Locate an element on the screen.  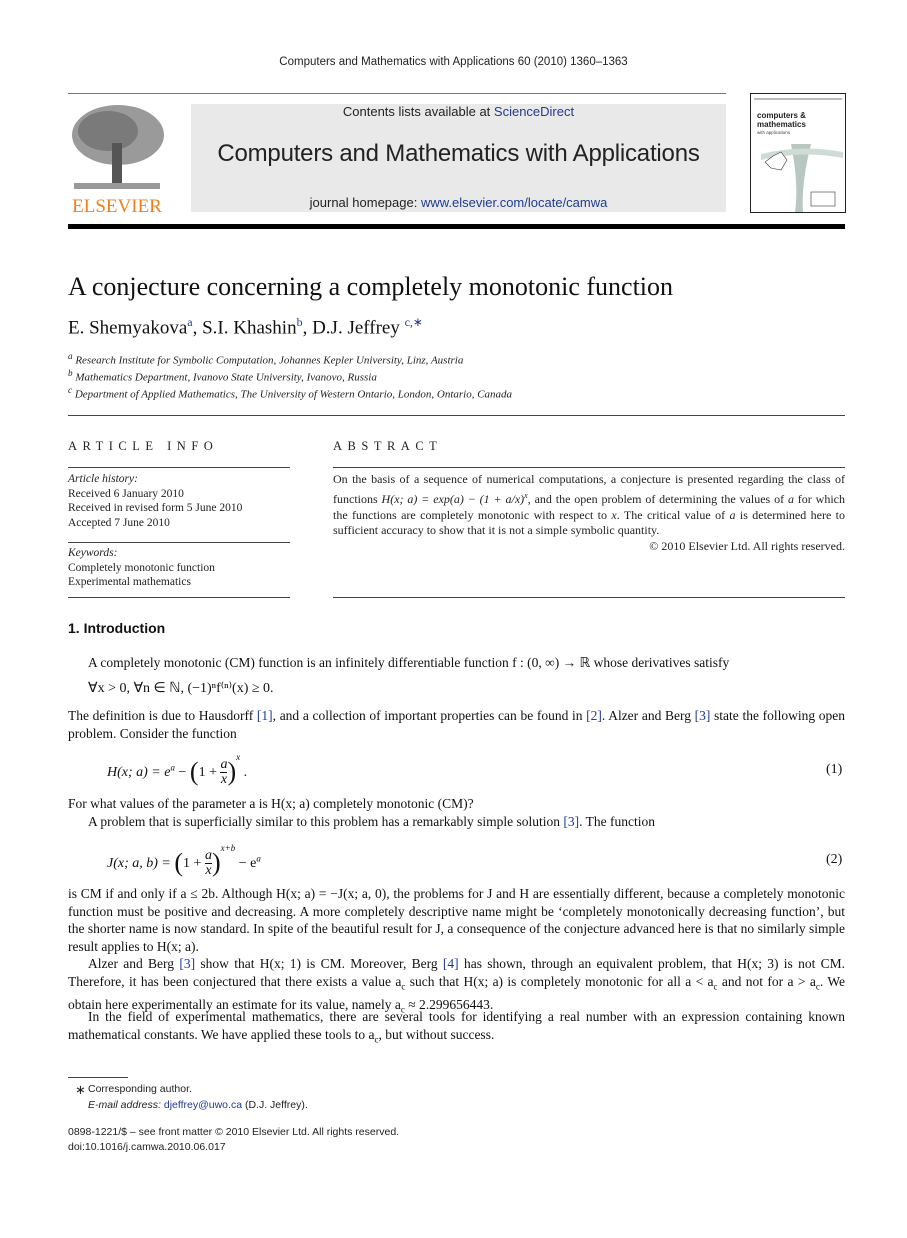
equation-number: (1) is located at coordinates (834, 769).